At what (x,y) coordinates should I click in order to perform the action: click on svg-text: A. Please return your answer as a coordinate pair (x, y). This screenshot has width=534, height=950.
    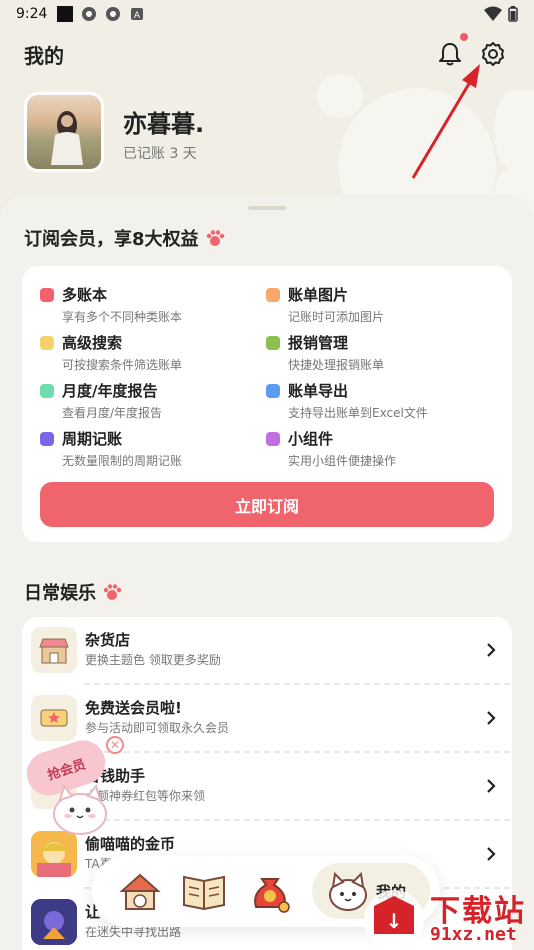
    Looking at the image, I should click on (137, 16).